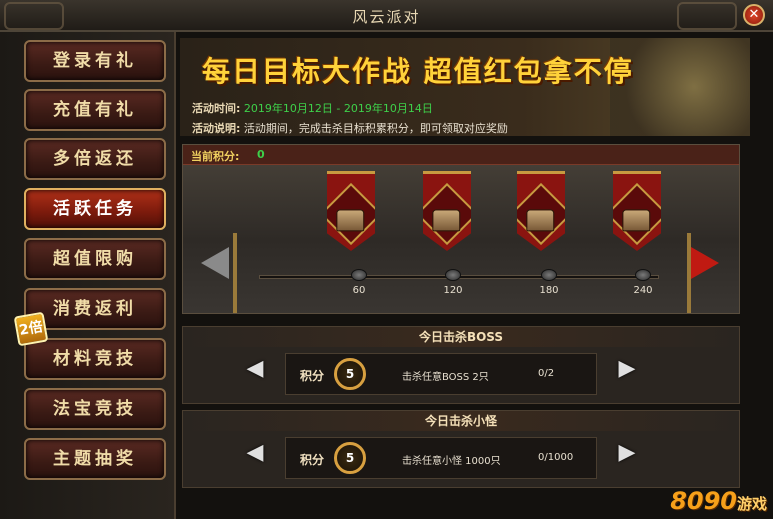  What do you see at coordinates (461, 337) in the screenshot?
I see `task-title: 今日击杀BOSS` at bounding box center [461, 337].